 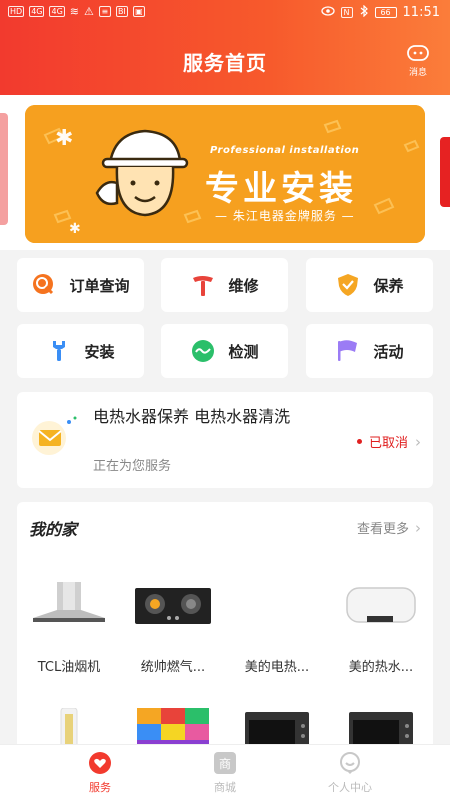 What do you see at coordinates (243, 285) in the screenshot?
I see `service-label: 维修` at bounding box center [243, 285].